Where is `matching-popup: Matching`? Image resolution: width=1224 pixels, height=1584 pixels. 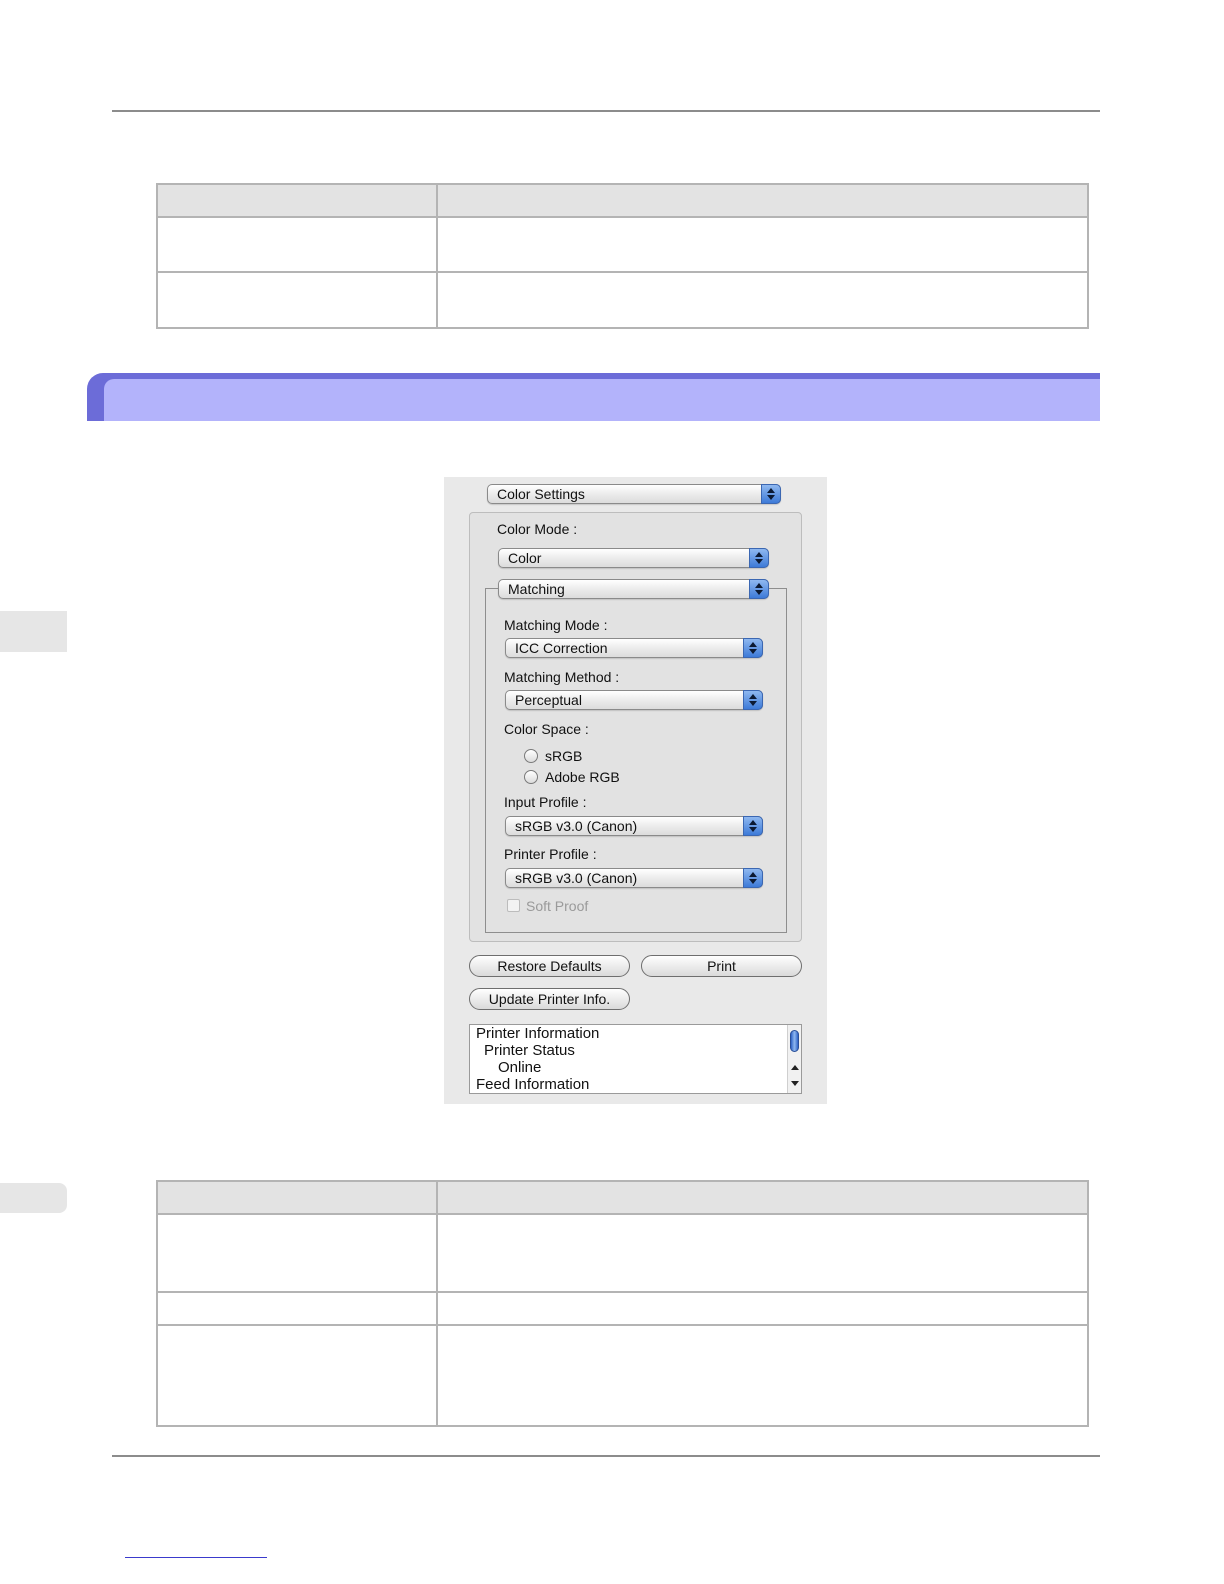 matching-popup: Matching is located at coordinates (633, 589).